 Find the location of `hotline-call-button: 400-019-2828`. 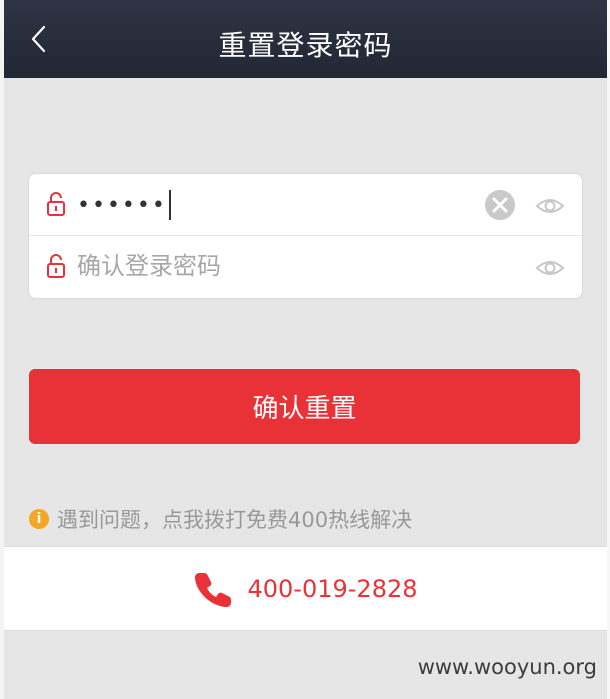

hotline-call-button: 400-019-2828 is located at coordinates (305, 588).